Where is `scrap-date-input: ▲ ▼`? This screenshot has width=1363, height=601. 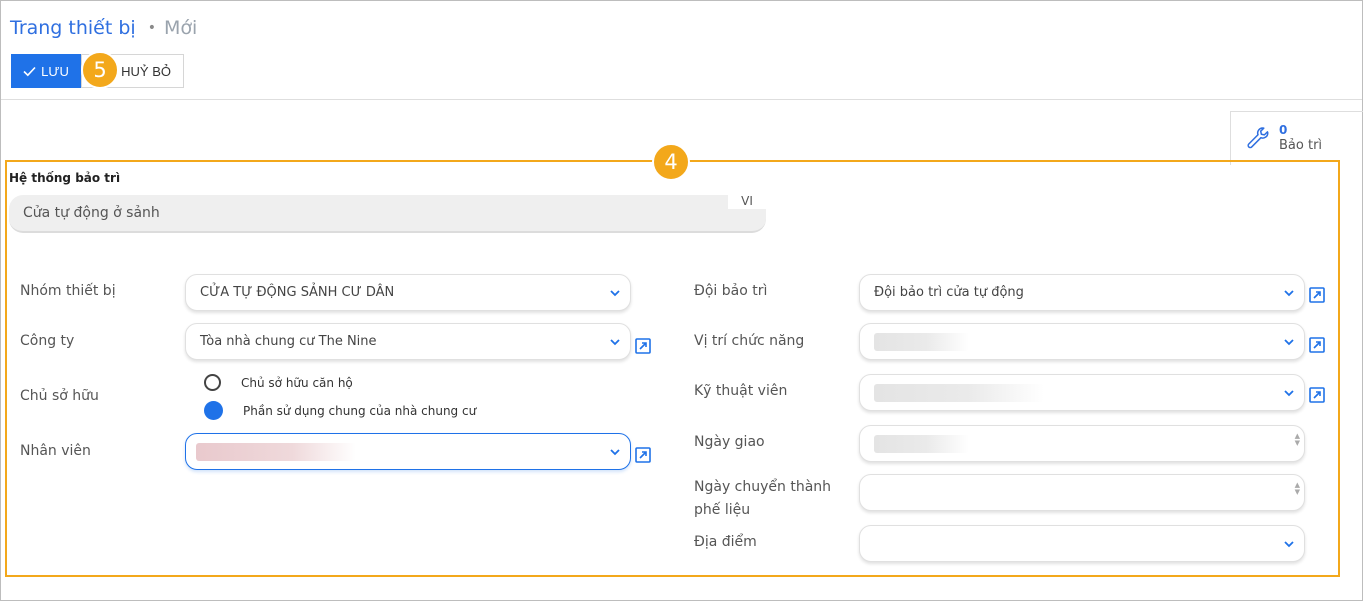 scrap-date-input: ▲ ▼ is located at coordinates (1082, 492).